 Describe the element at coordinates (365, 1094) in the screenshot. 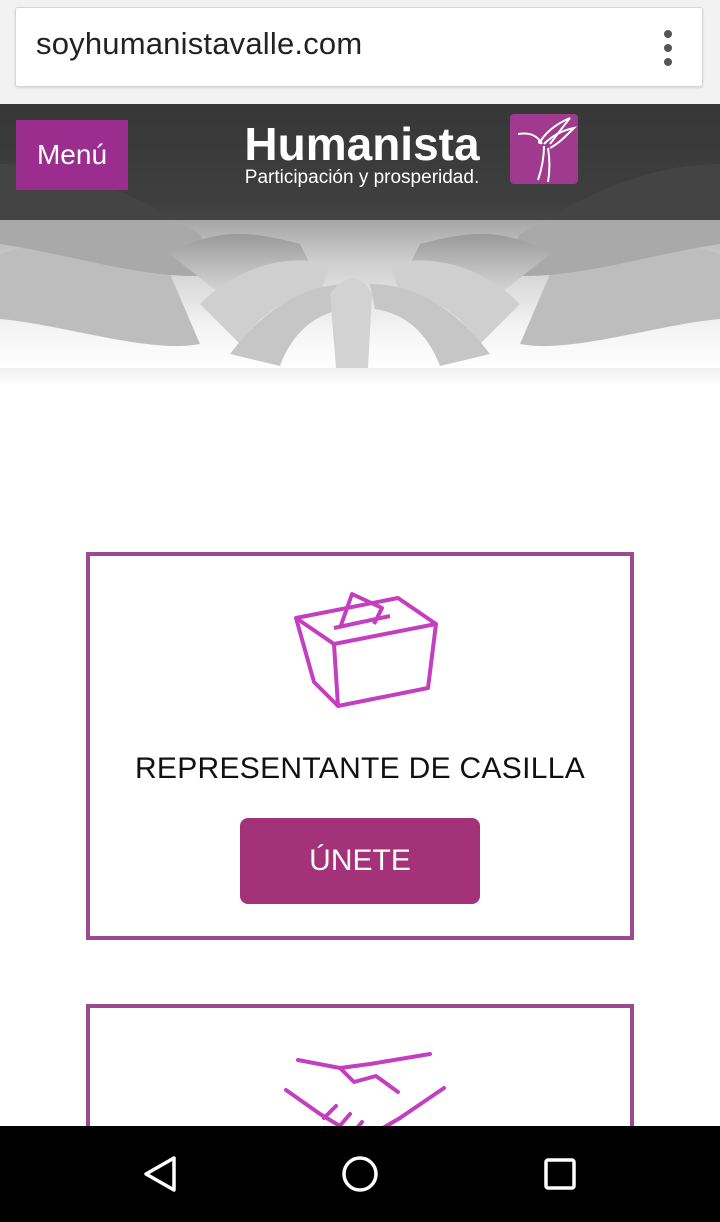

I see `handshake-icon` at that location.